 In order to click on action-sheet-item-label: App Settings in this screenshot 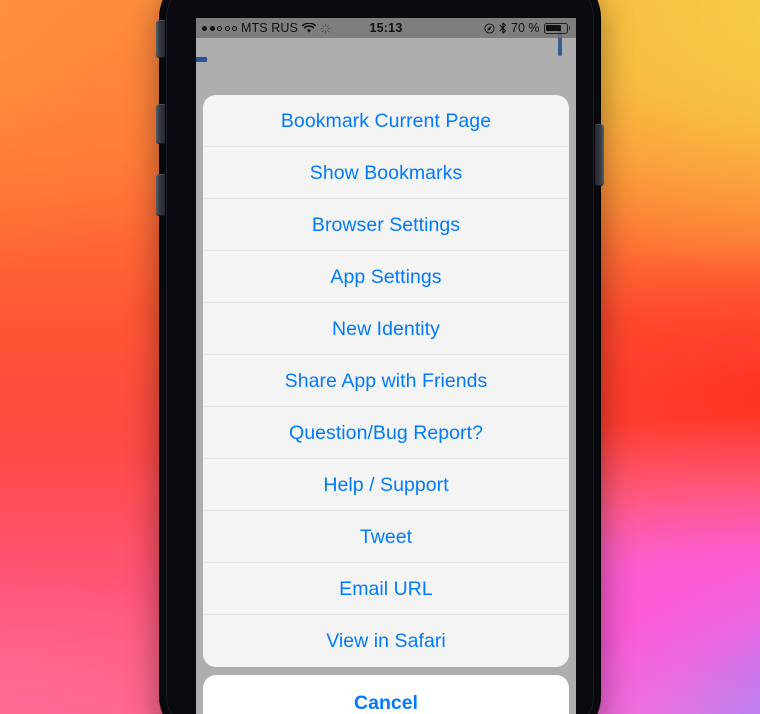, I will do `click(386, 276)`.